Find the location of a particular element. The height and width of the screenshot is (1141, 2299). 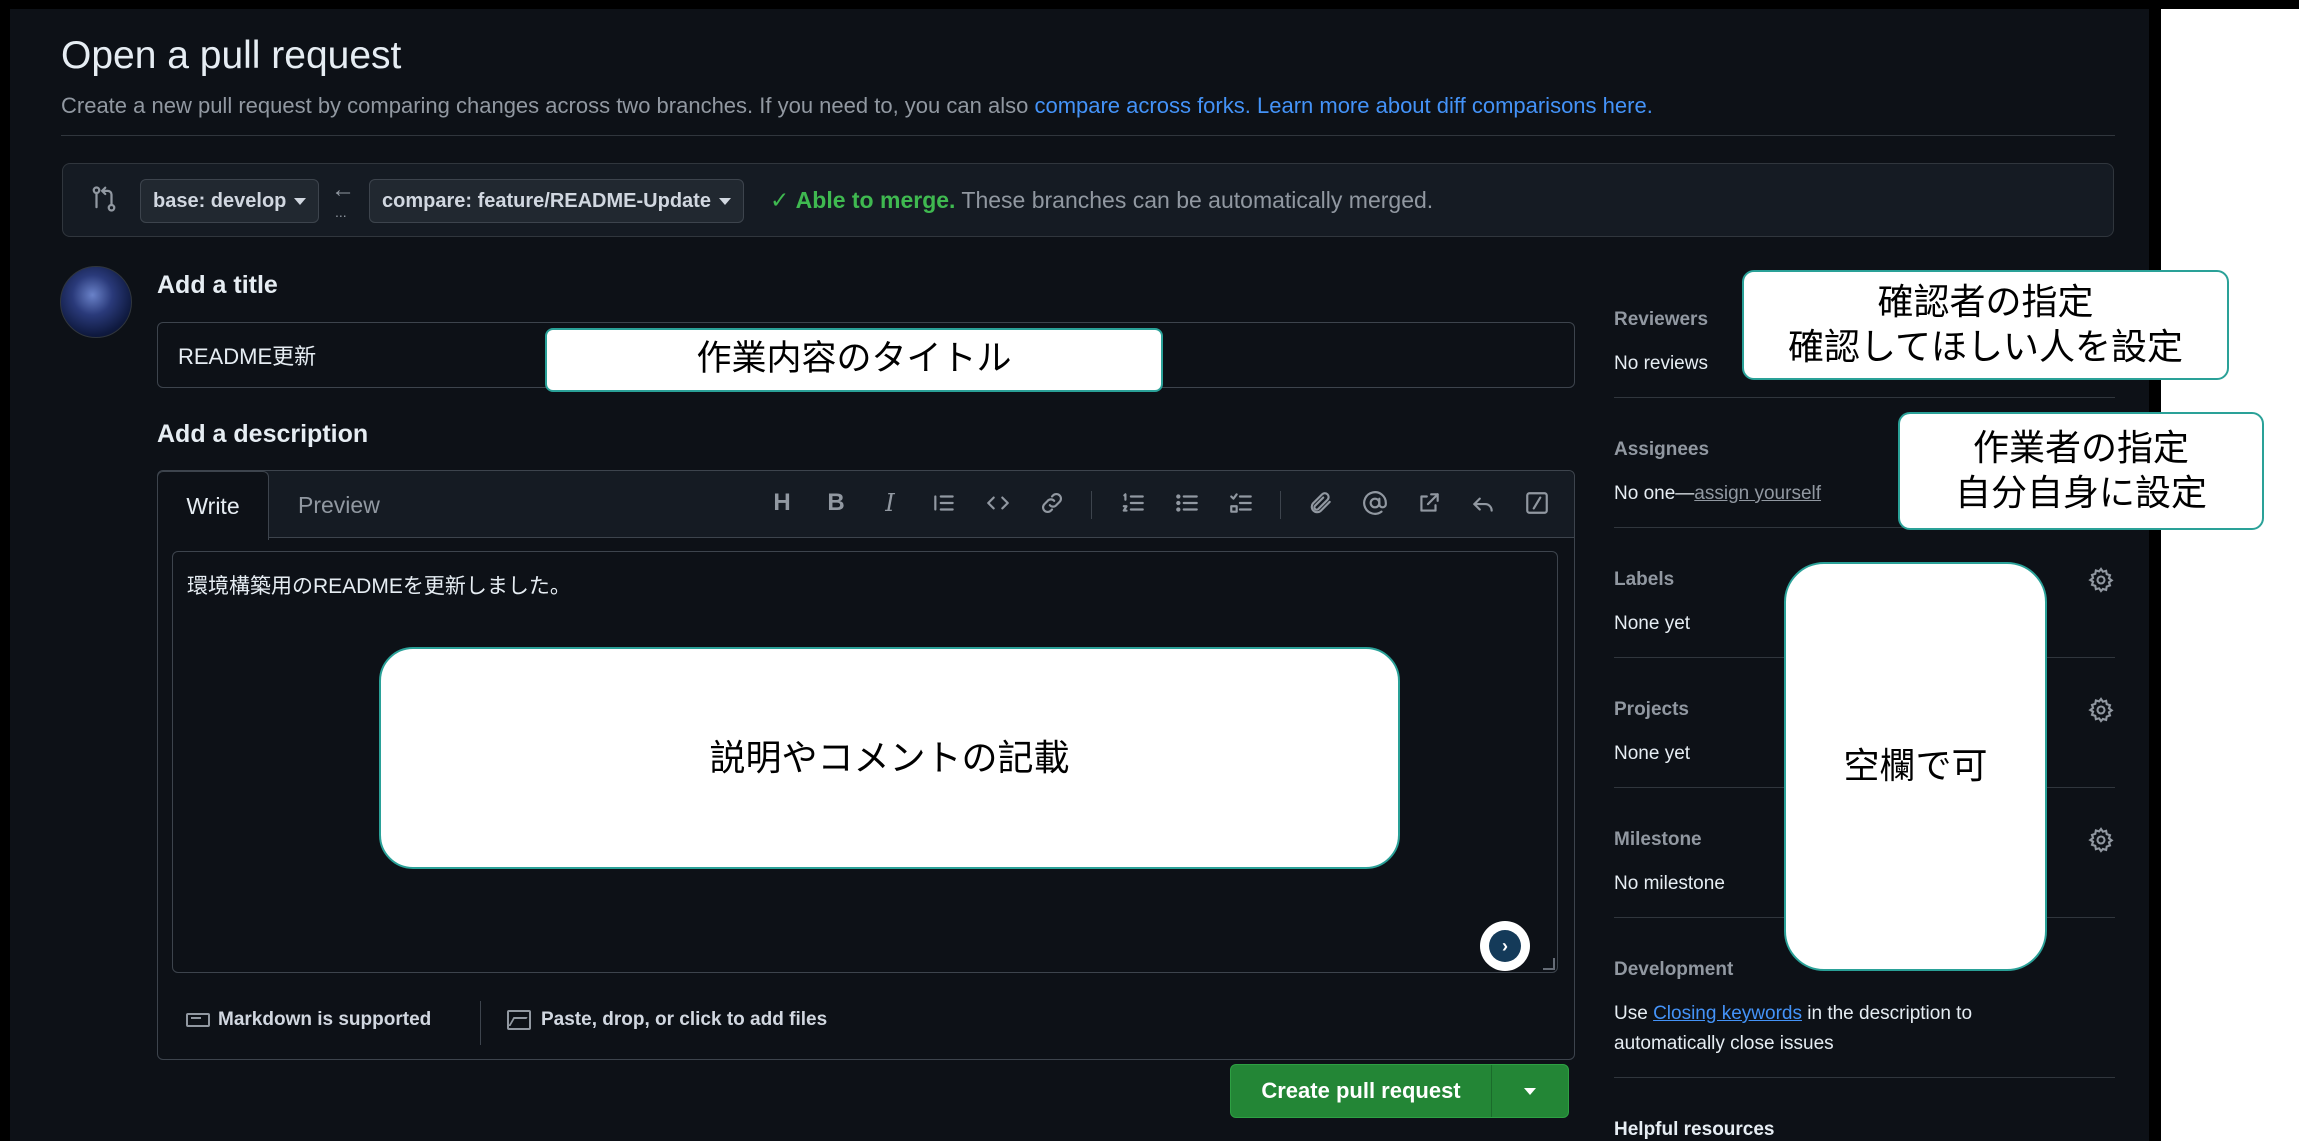

footer-divider is located at coordinates (480, 1023).